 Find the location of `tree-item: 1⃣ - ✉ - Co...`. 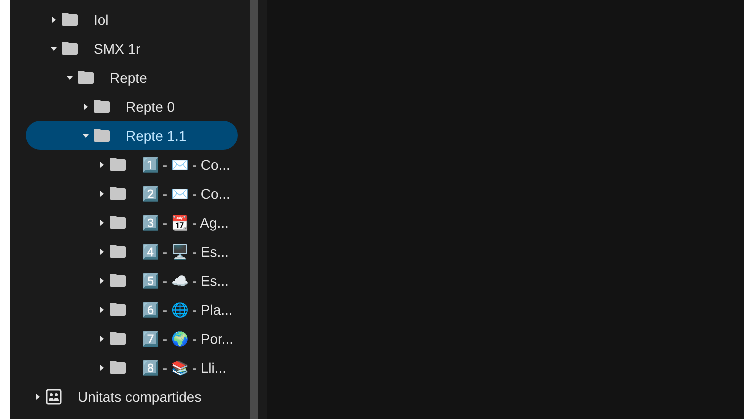

tree-item: 1⃣ - ✉ - Co... is located at coordinates (132, 164).